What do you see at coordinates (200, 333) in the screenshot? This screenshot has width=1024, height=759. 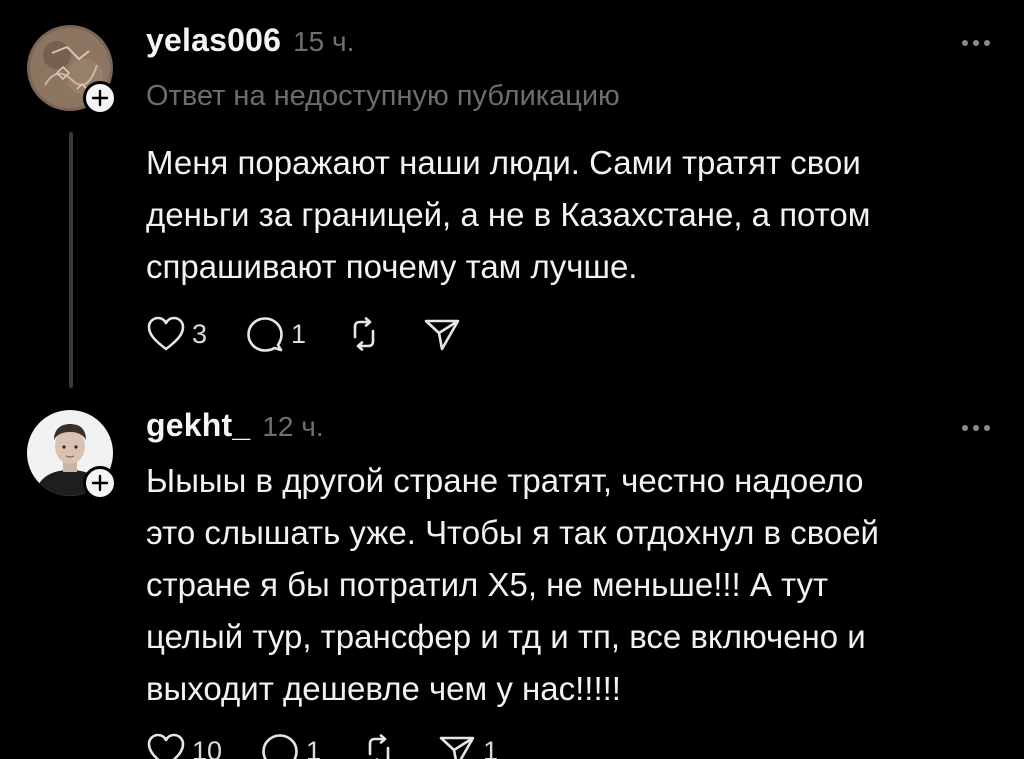 I see `like-count: 3` at bounding box center [200, 333].